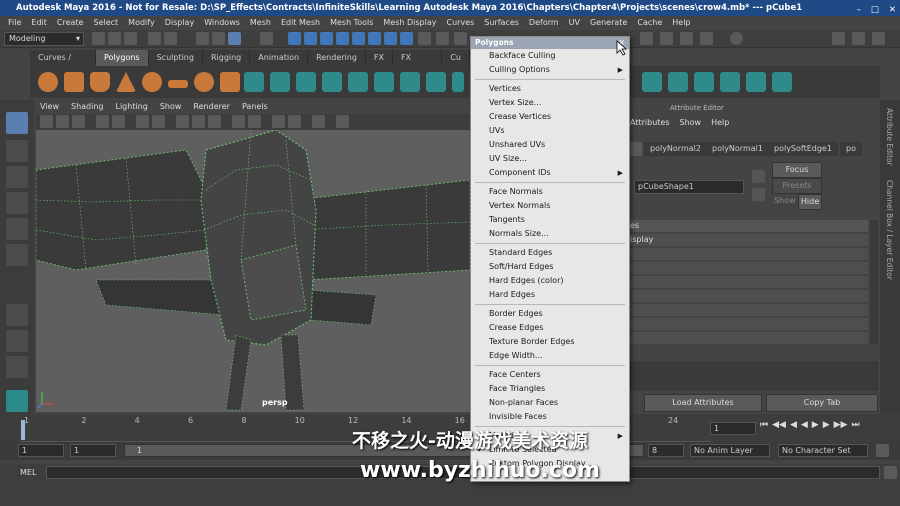  What do you see at coordinates (93, 450) in the screenshot?
I see `playback-start-field: 1` at bounding box center [93, 450].